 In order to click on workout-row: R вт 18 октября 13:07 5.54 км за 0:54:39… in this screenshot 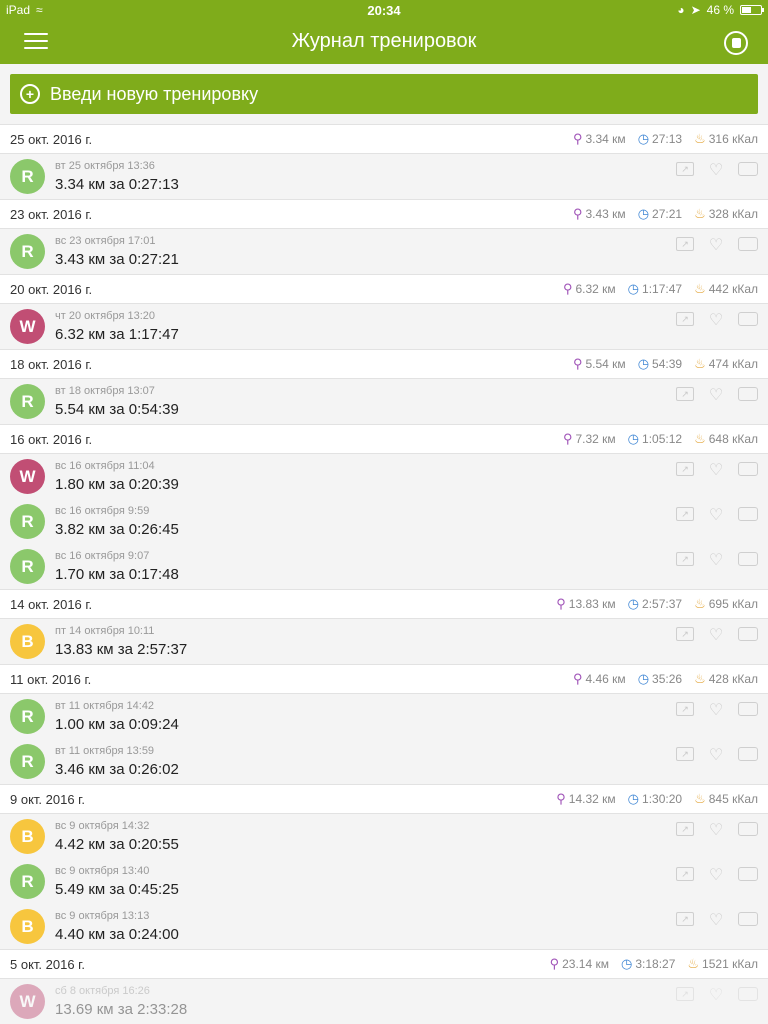, I will do `click(384, 401)`.